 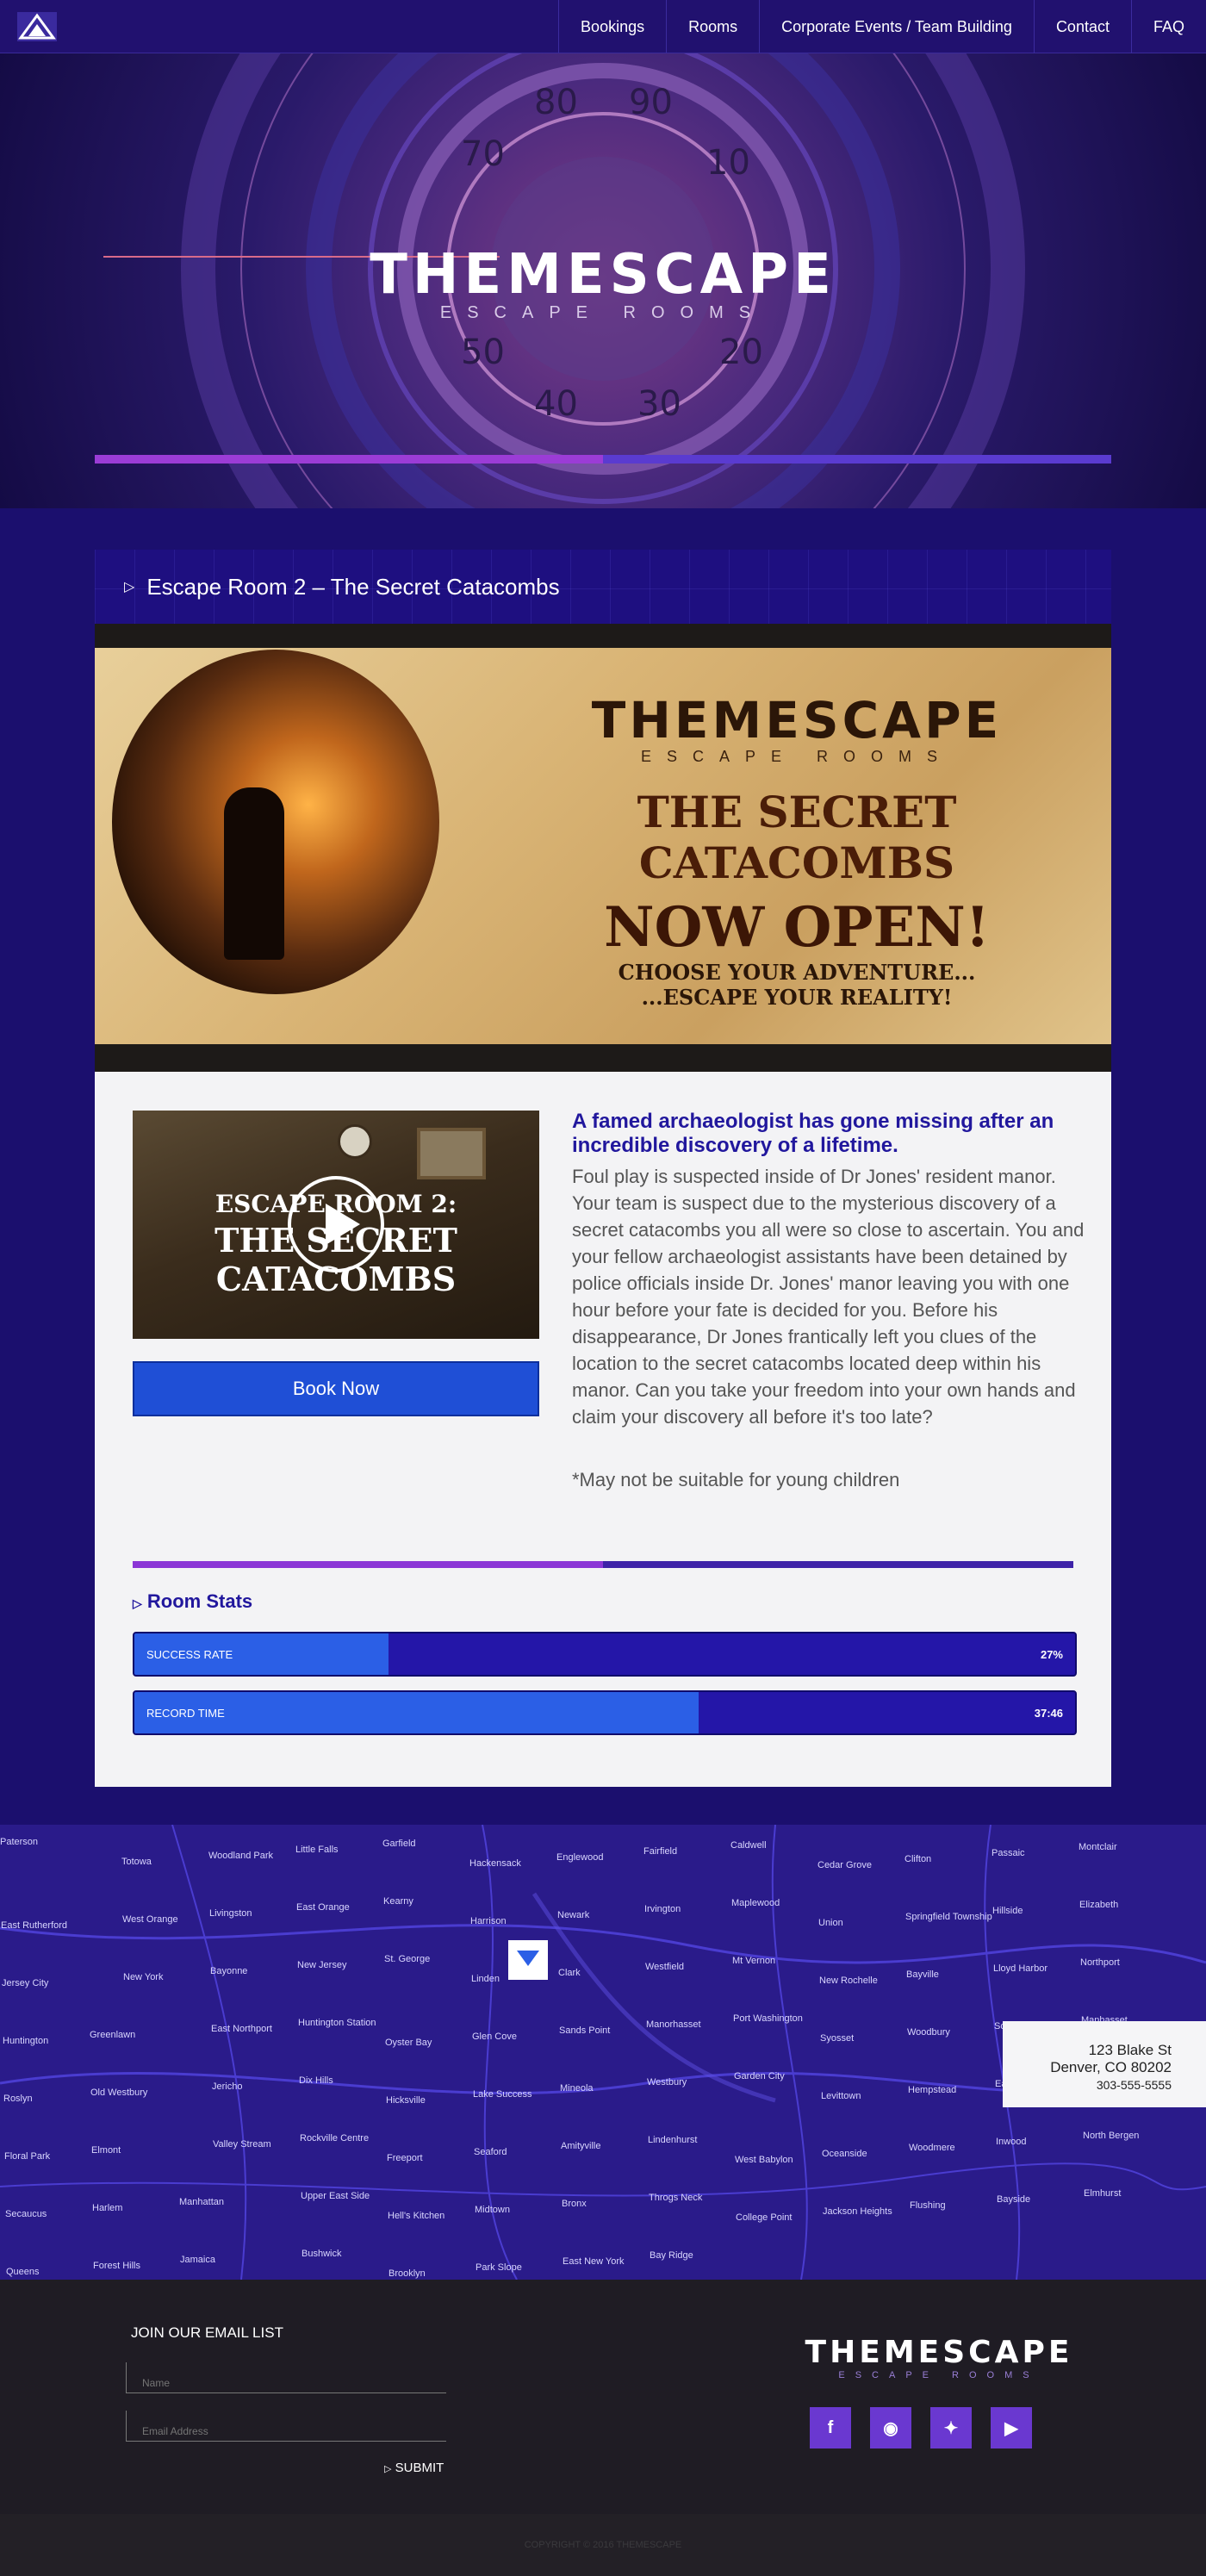 I want to click on room-title-bar: ▷ Escape Room 2 – The Secret Catacombs, so click(x=603, y=587).